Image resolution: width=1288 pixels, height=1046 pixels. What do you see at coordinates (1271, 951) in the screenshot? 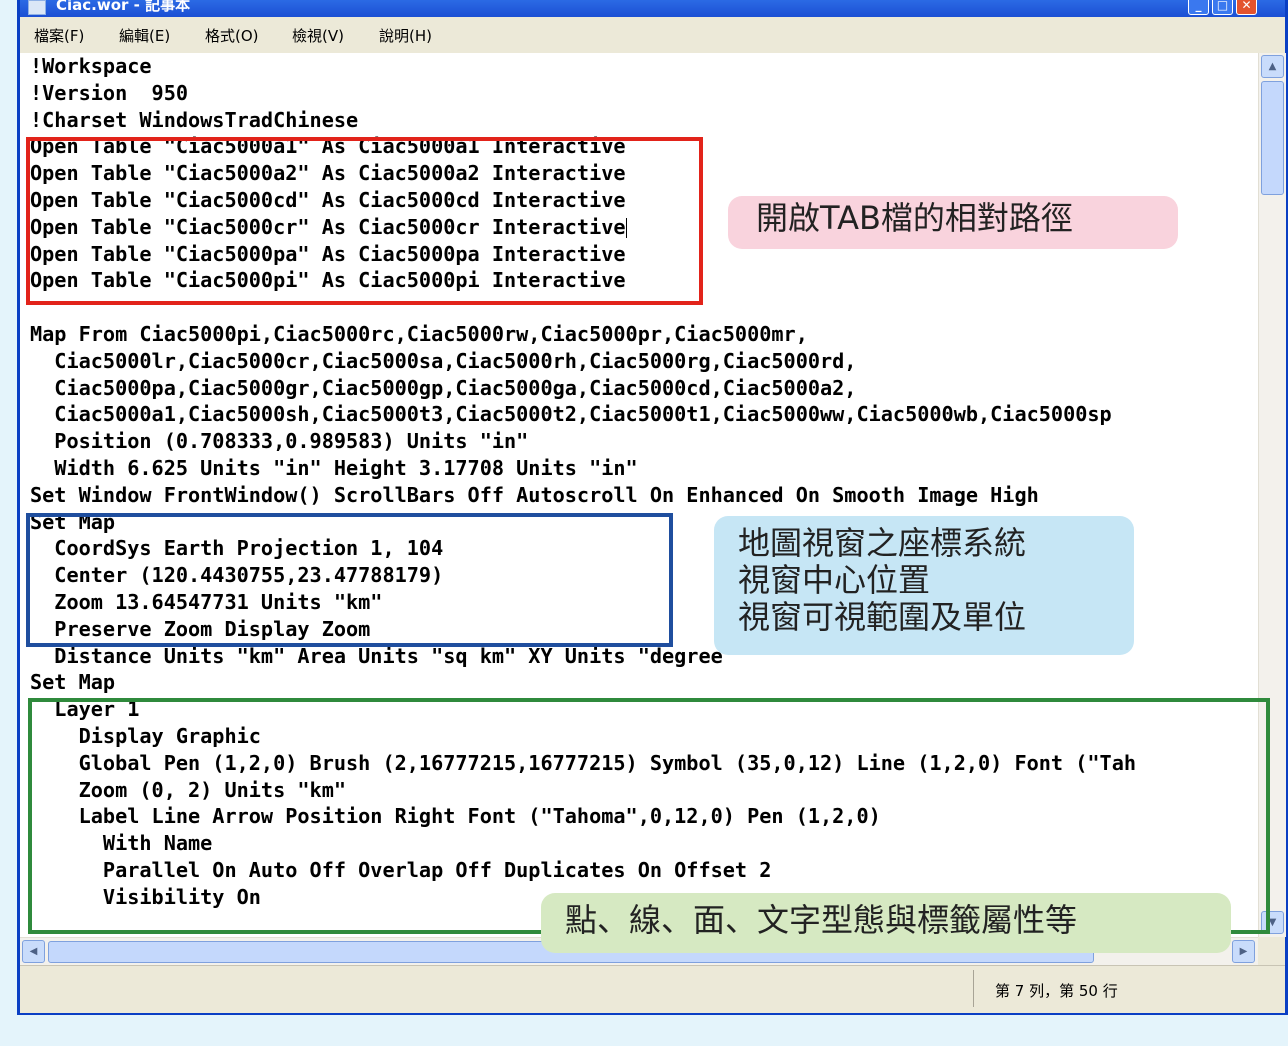
I see `scrollbar-corner` at bounding box center [1271, 951].